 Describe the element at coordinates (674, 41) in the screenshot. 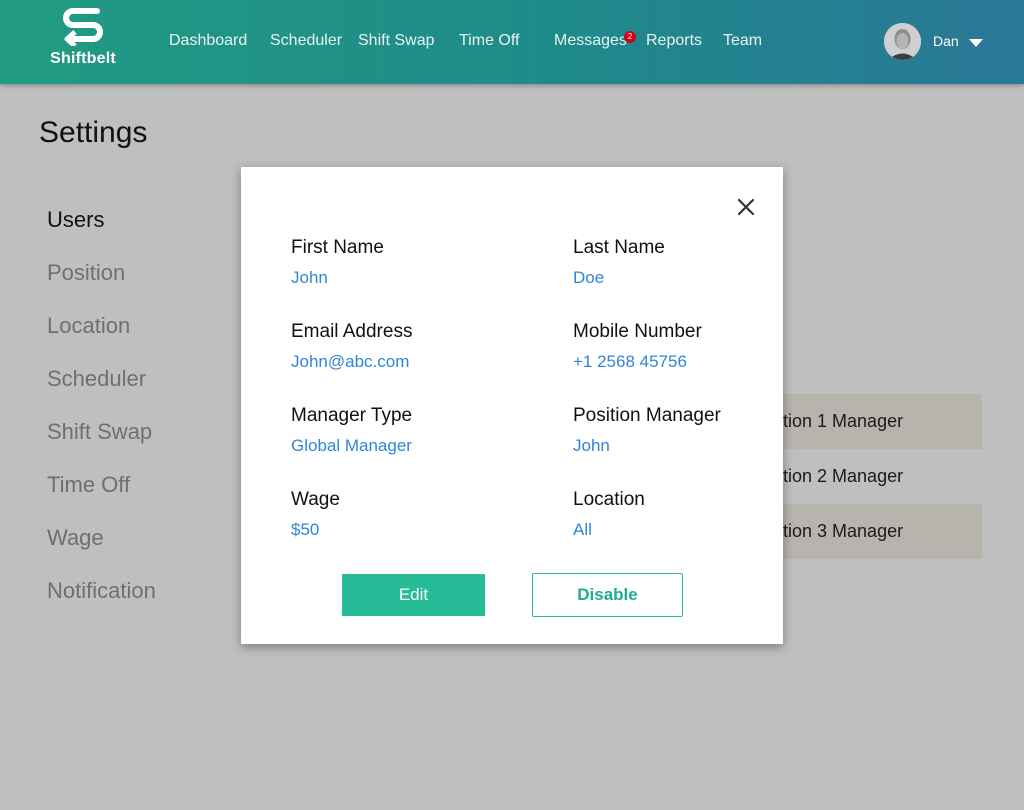

I see `nav-reports: Reports` at that location.